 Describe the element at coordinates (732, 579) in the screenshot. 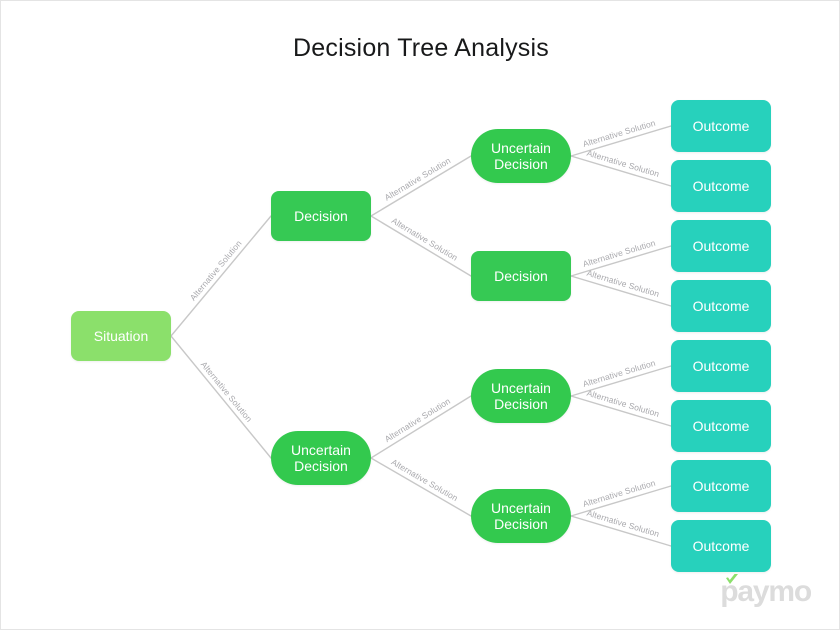

I see `check-icon` at that location.